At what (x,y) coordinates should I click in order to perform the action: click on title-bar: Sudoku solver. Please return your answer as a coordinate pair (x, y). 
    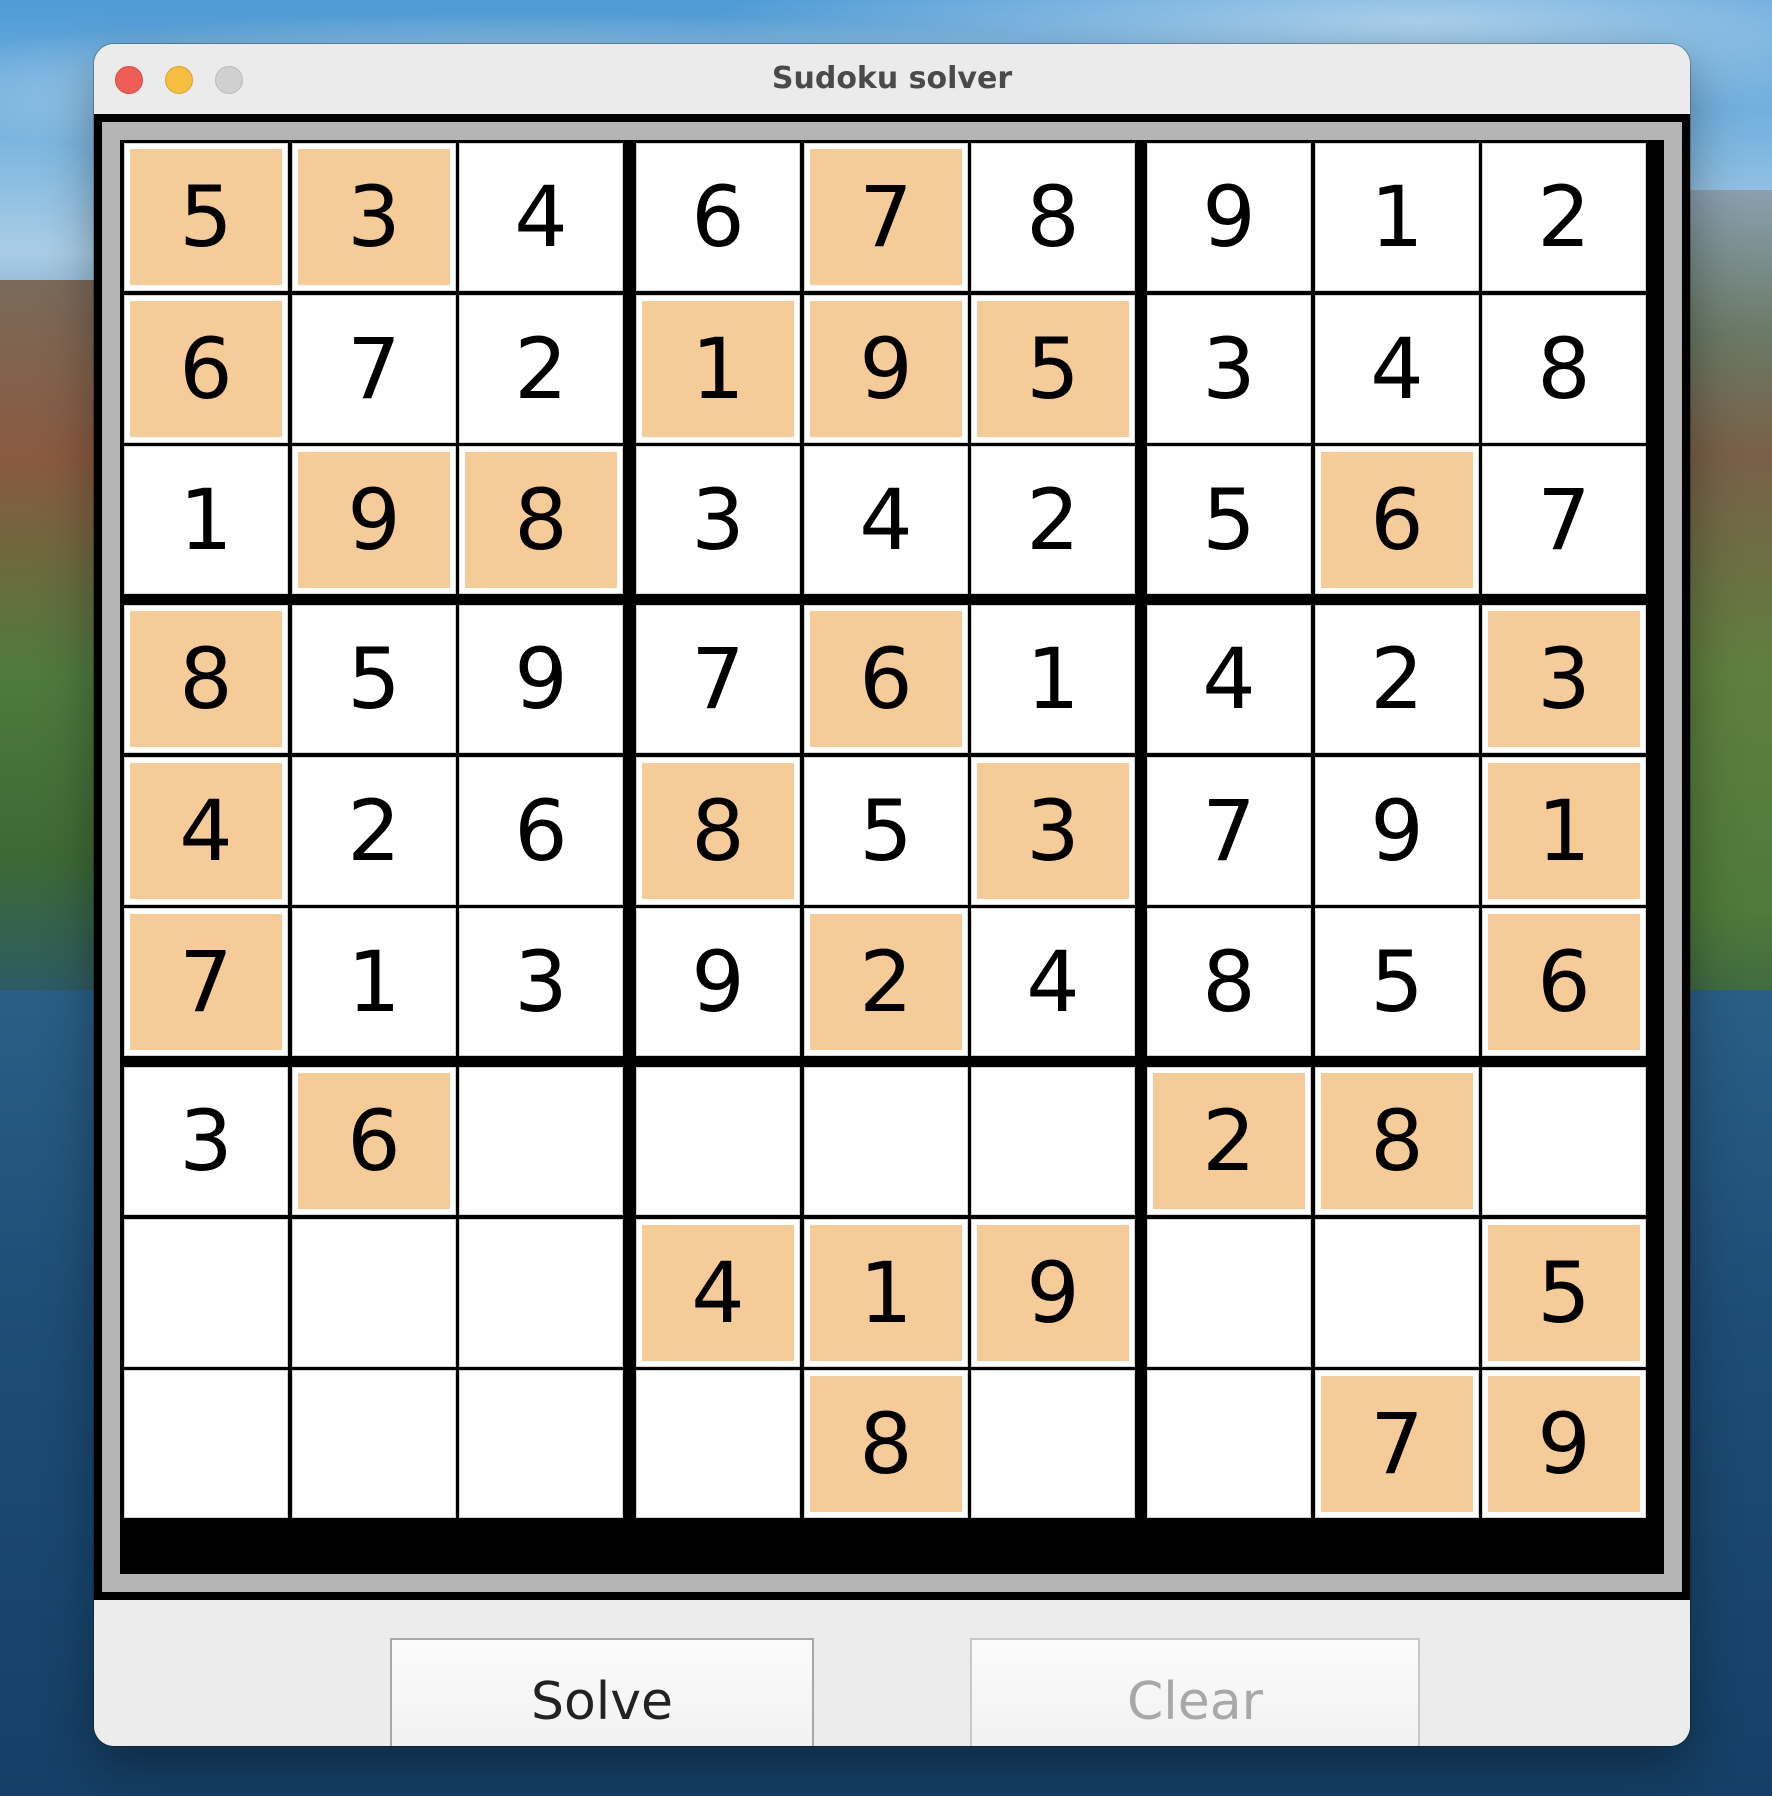
    Looking at the image, I should click on (892, 79).